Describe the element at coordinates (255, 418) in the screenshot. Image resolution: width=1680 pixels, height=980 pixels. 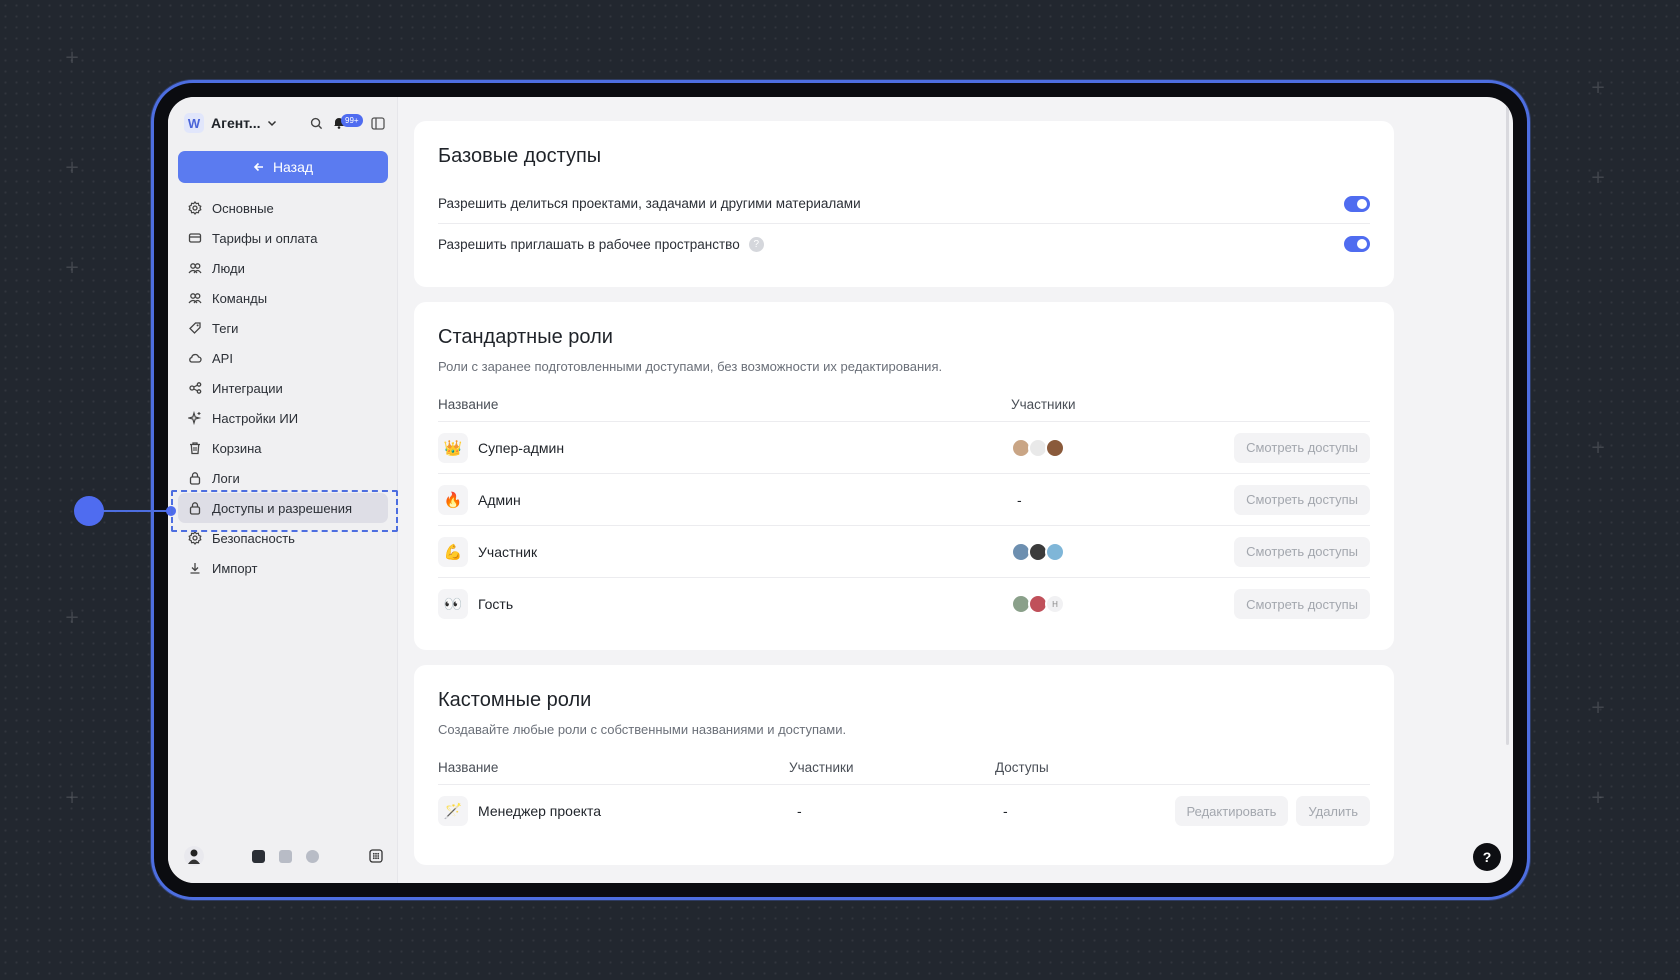
I see `sidebar-item-label: Настройки ИИ` at that location.